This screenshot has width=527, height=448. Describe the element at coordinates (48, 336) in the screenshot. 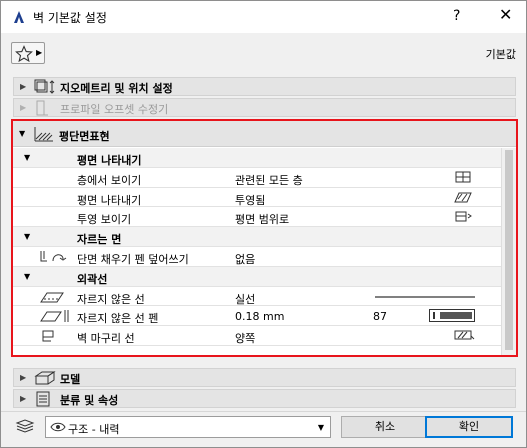

I see `wall-end-icon` at that location.